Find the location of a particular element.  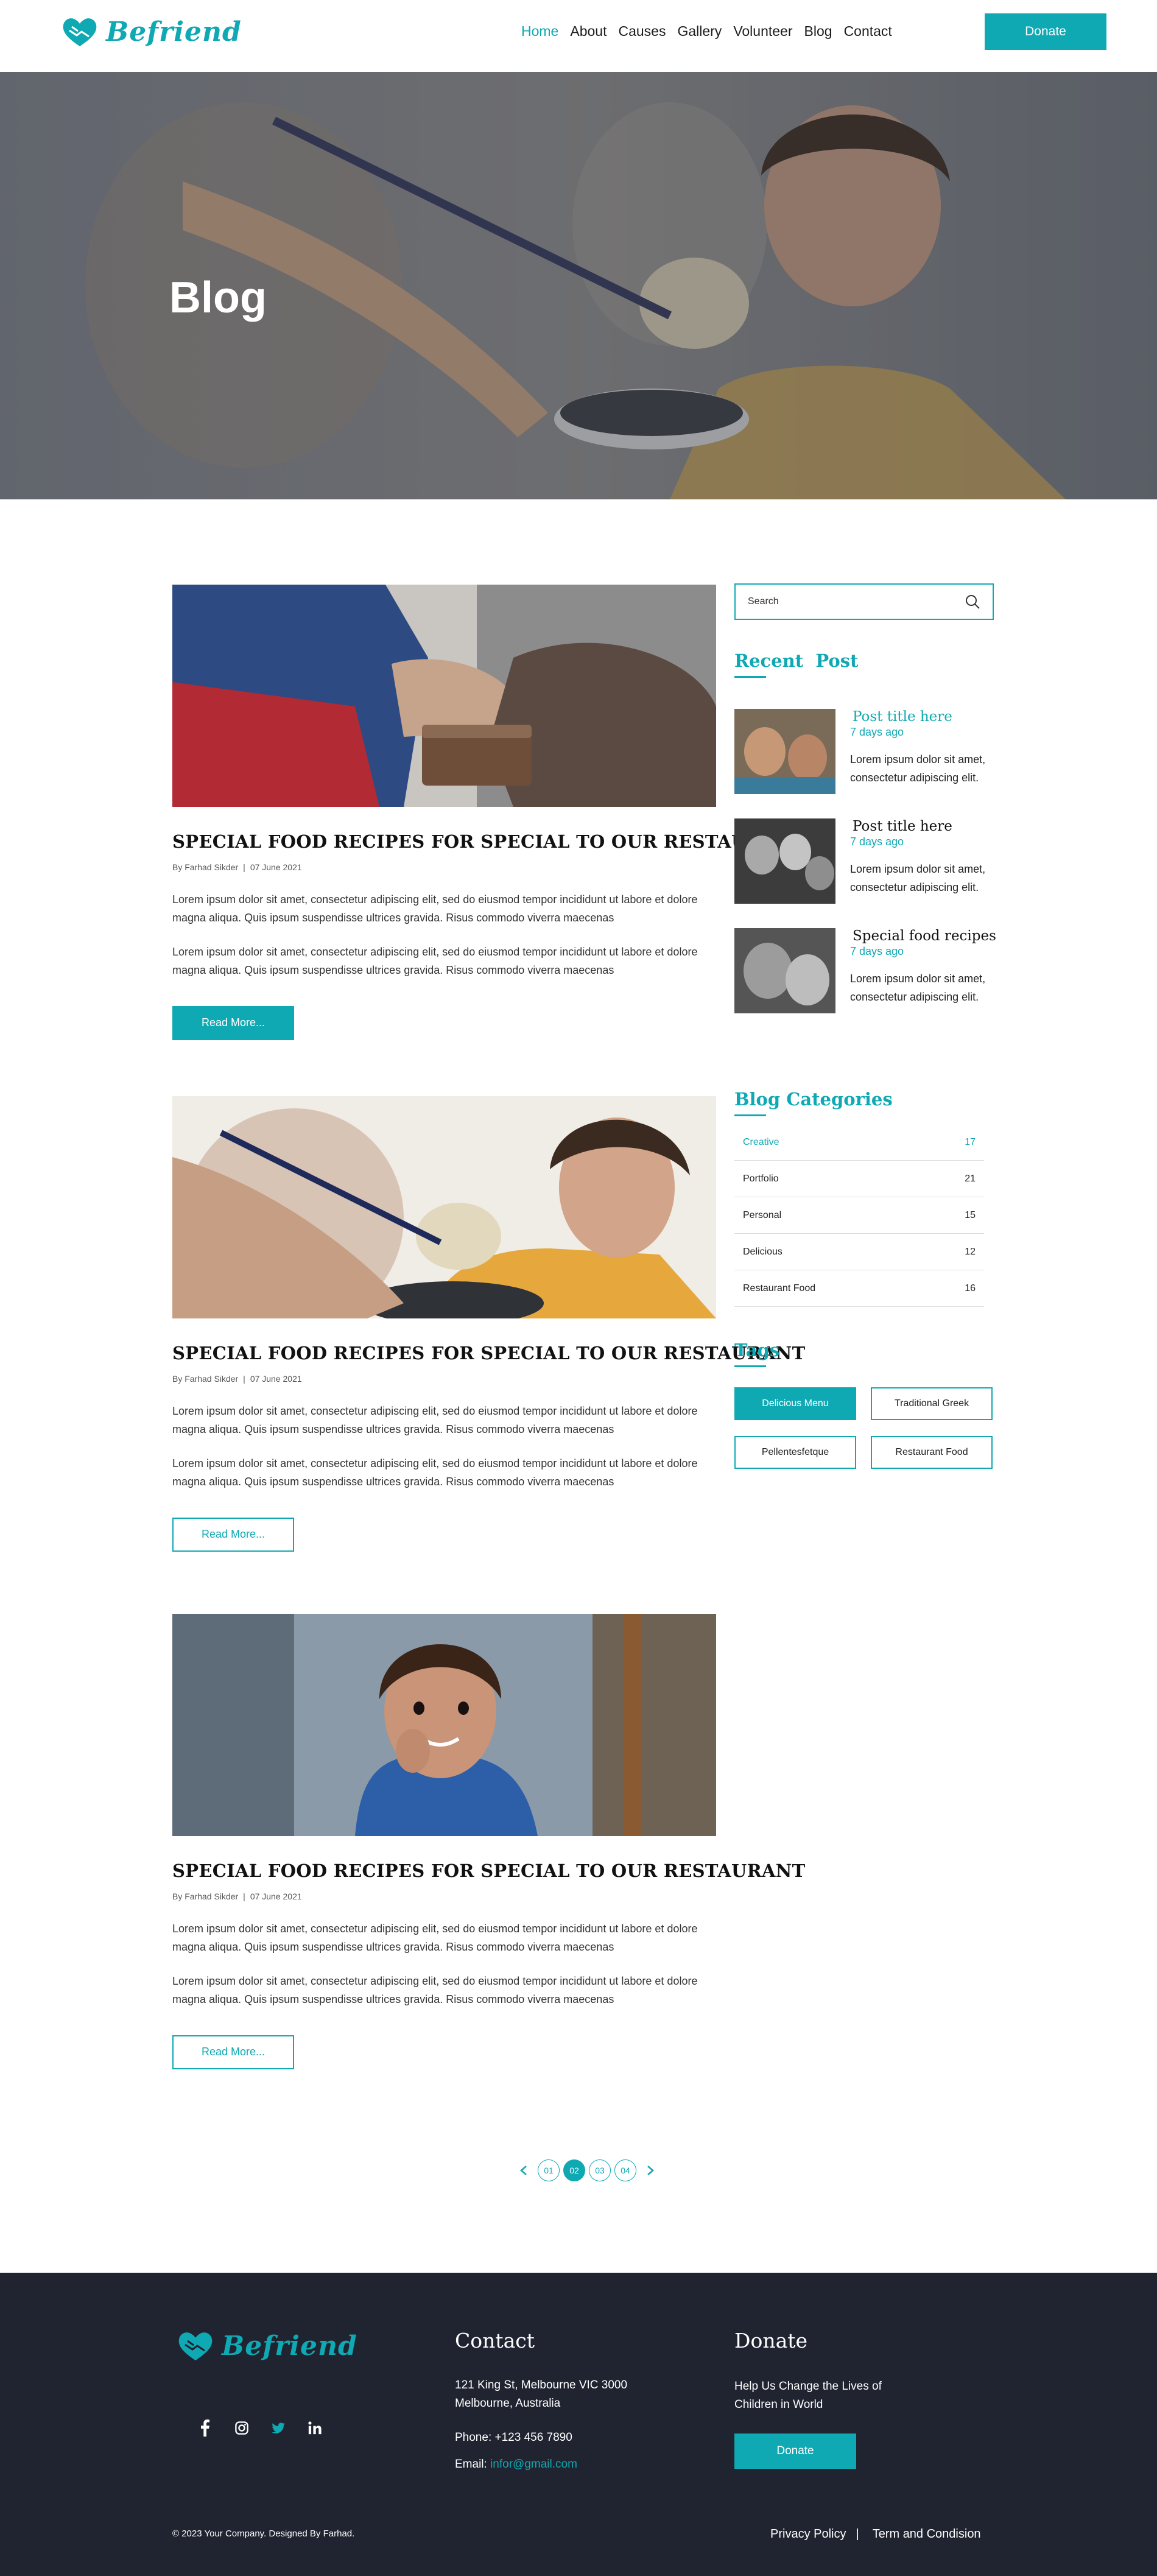

blog-categories-heading-text: Blog Categories is located at coordinates (813, 1099).